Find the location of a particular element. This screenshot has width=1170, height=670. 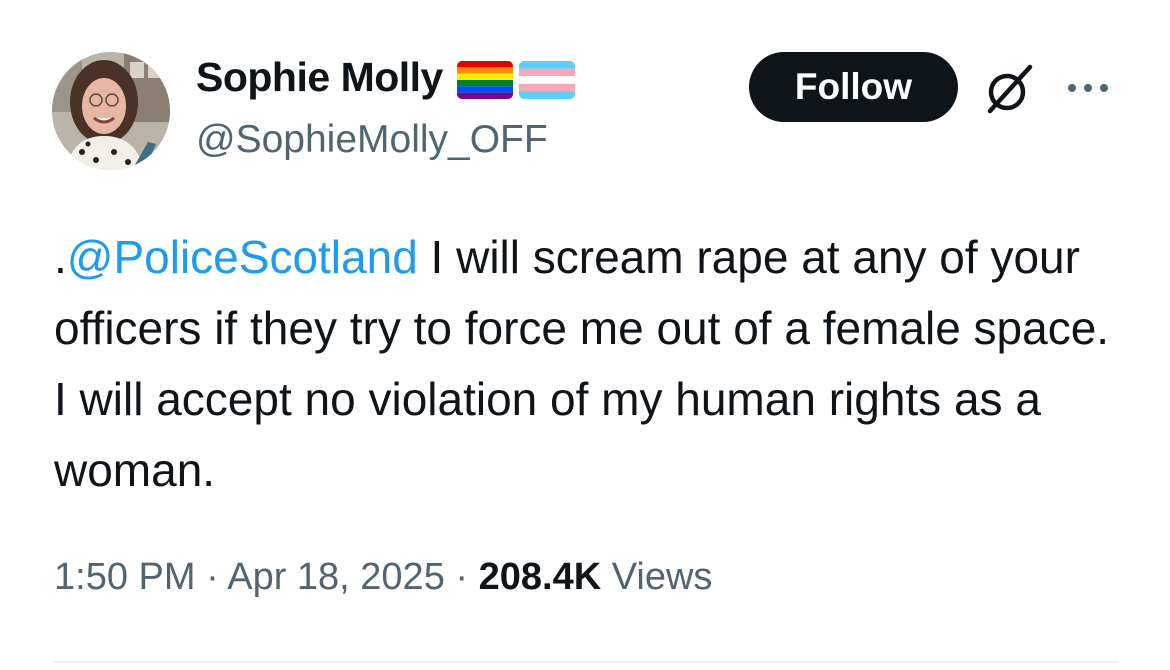

user-handle: @SophieMolly_OFF is located at coordinates (372, 140).